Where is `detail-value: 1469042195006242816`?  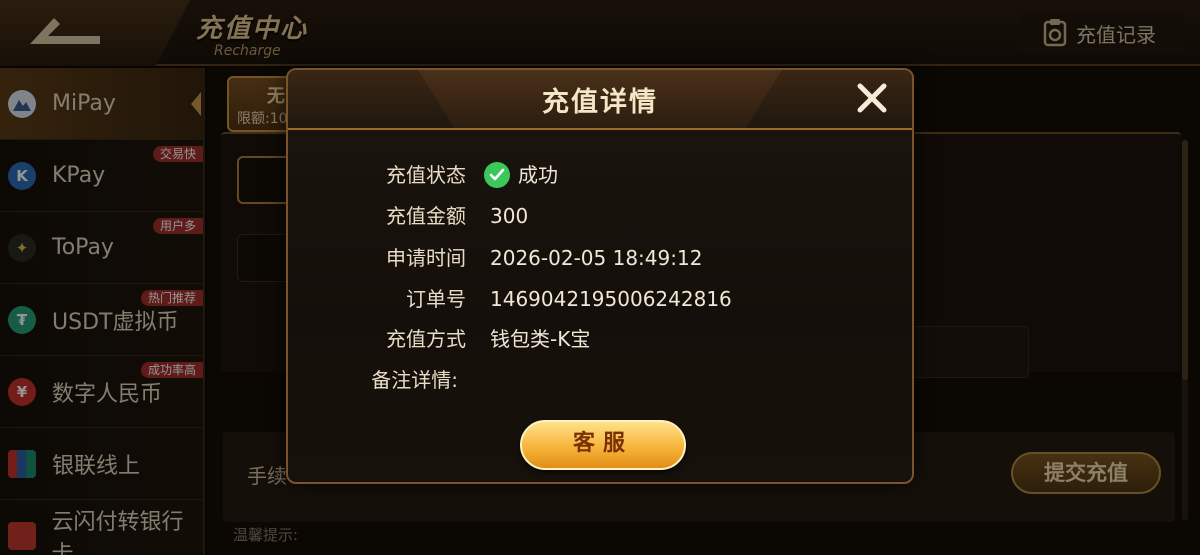
detail-value: 1469042195006242816 is located at coordinates (611, 299).